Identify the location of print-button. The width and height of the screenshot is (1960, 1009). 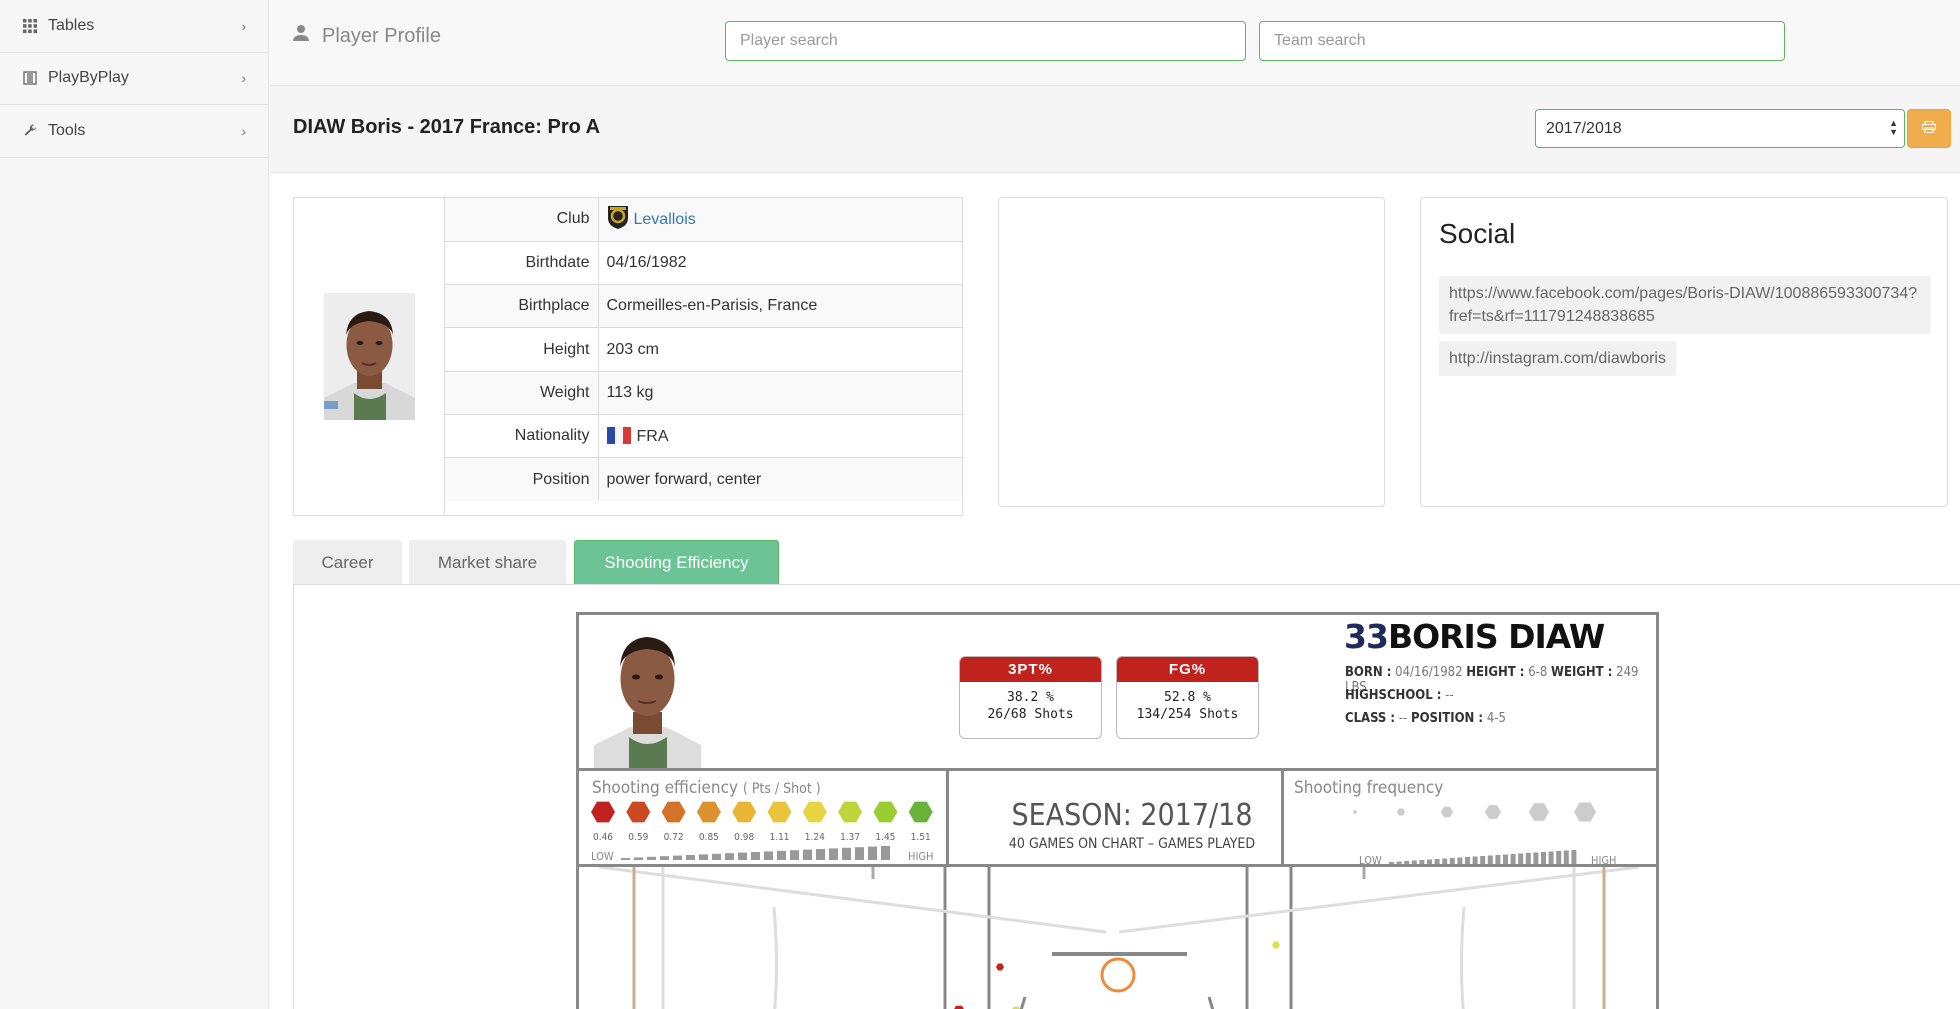
(1929, 128).